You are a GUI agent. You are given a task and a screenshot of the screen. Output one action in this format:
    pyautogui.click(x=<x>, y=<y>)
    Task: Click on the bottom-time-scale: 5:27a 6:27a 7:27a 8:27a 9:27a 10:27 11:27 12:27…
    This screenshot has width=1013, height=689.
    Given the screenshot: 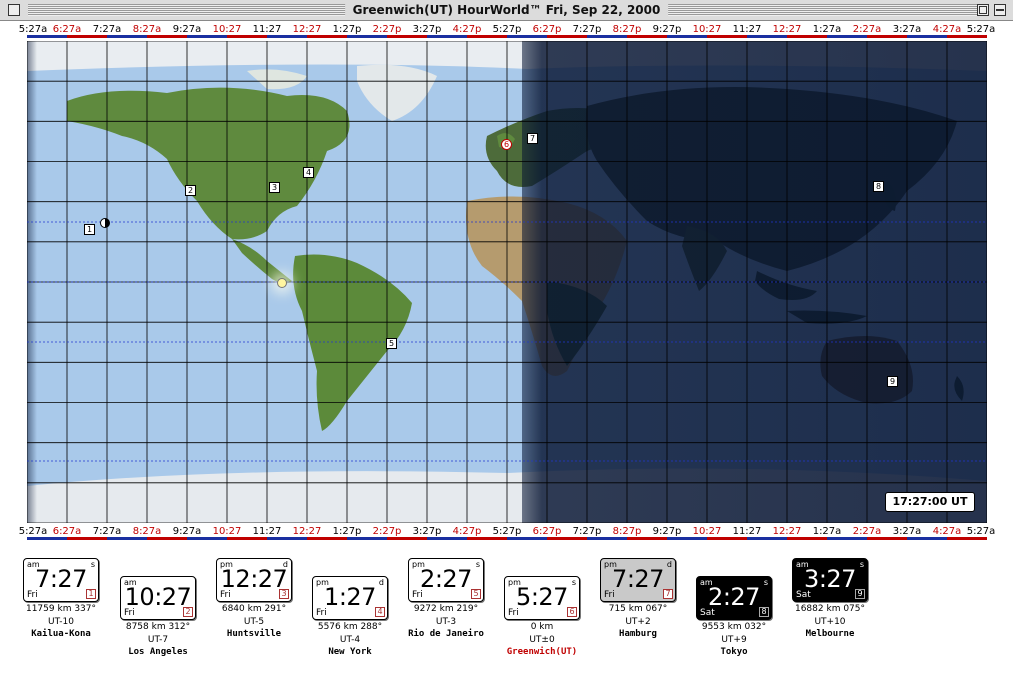 What is the action you would take?
    pyautogui.click(x=506, y=532)
    